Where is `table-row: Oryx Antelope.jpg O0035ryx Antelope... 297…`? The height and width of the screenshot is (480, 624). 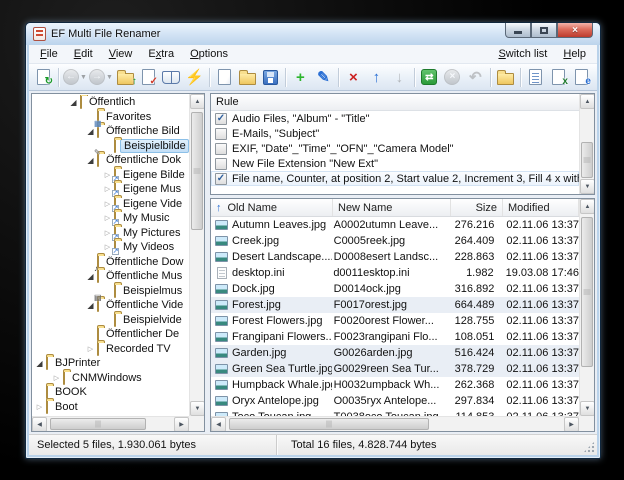 table-row: Oryx Antelope.jpg O0035ryx Antelope... 297… is located at coordinates (395, 401).